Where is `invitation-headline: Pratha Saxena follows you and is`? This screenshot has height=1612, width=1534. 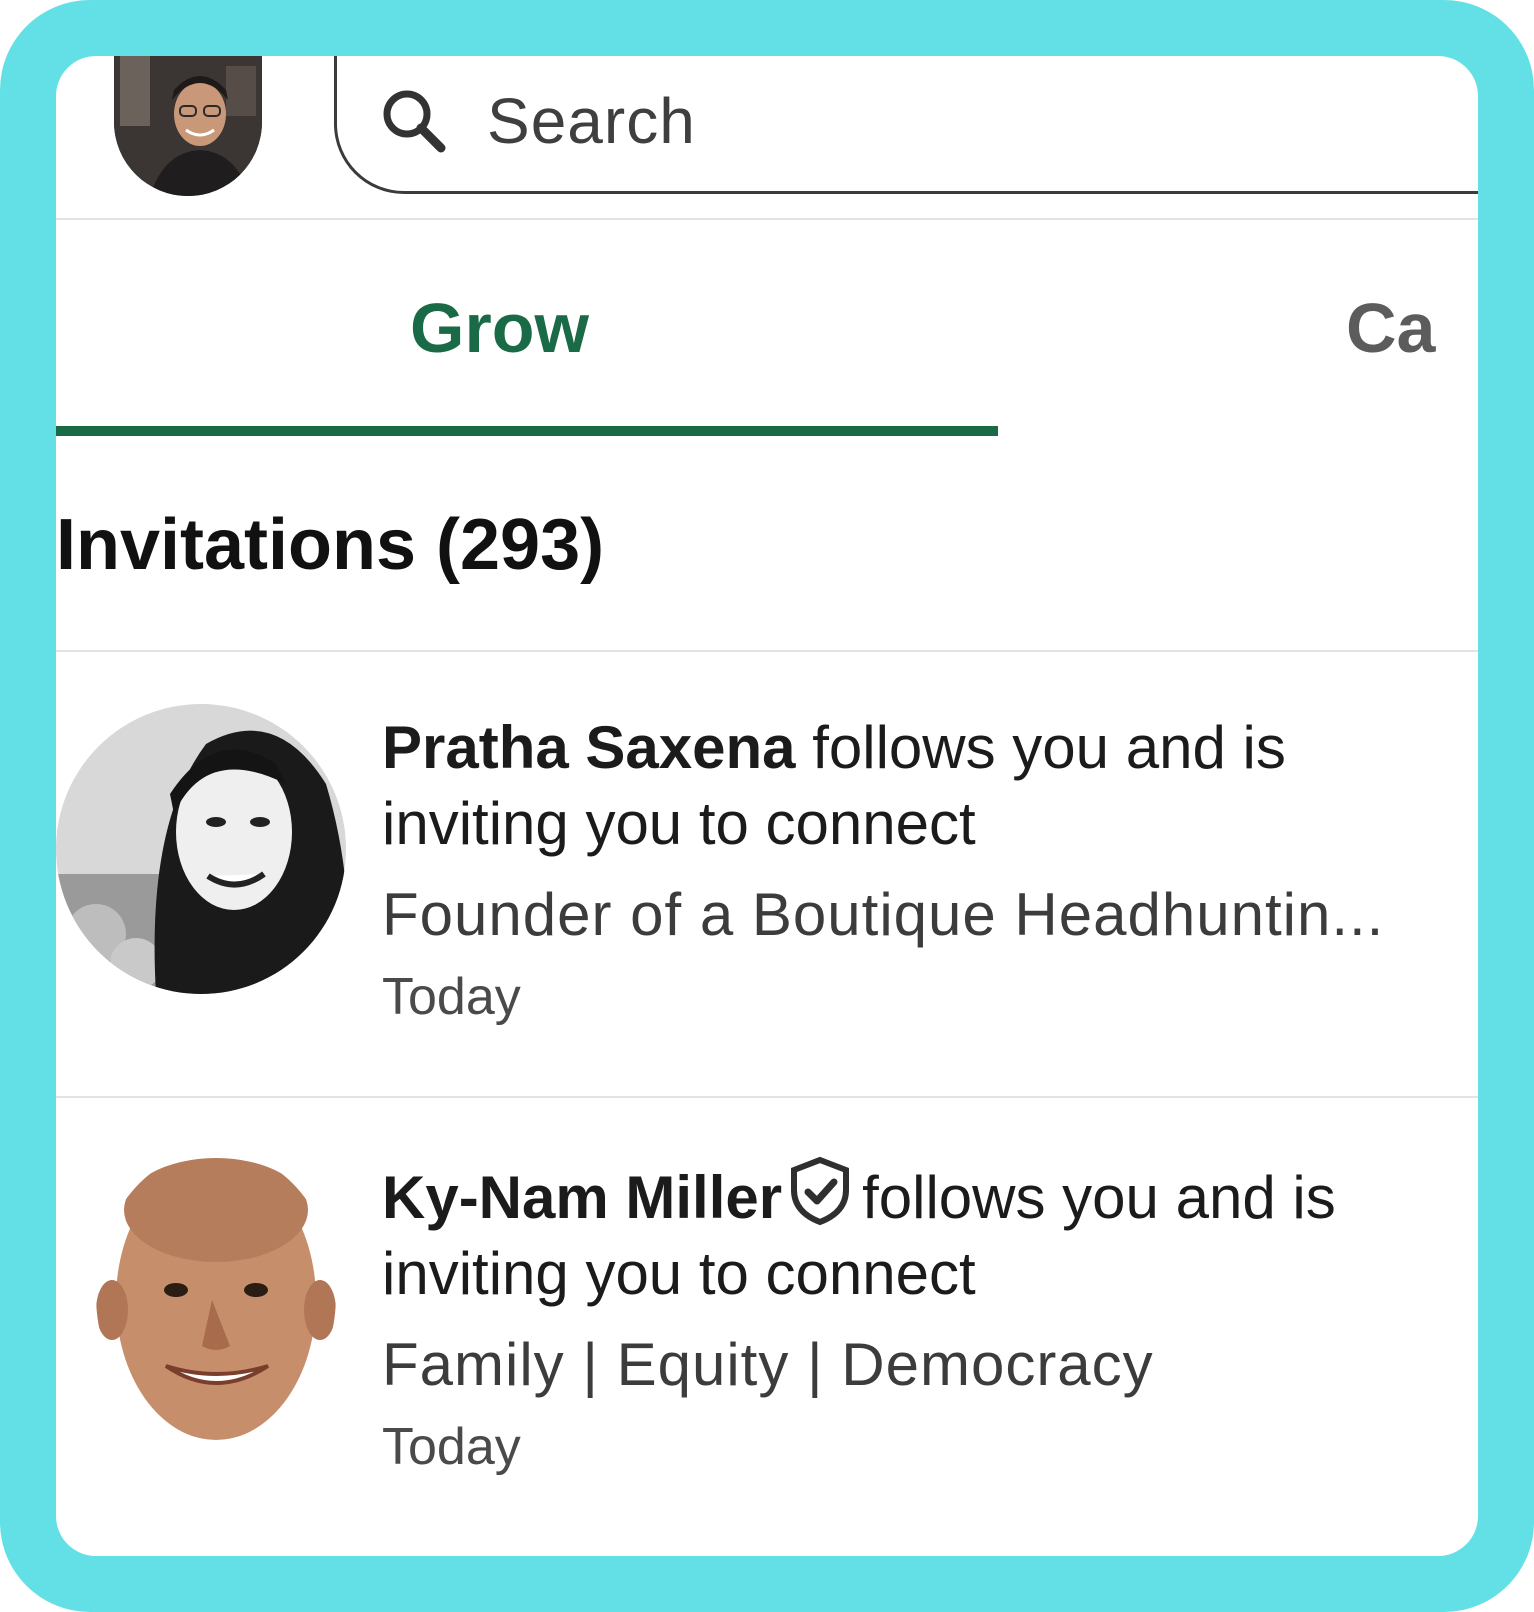 invitation-headline: Pratha Saxena follows you and is is located at coordinates (930, 748).